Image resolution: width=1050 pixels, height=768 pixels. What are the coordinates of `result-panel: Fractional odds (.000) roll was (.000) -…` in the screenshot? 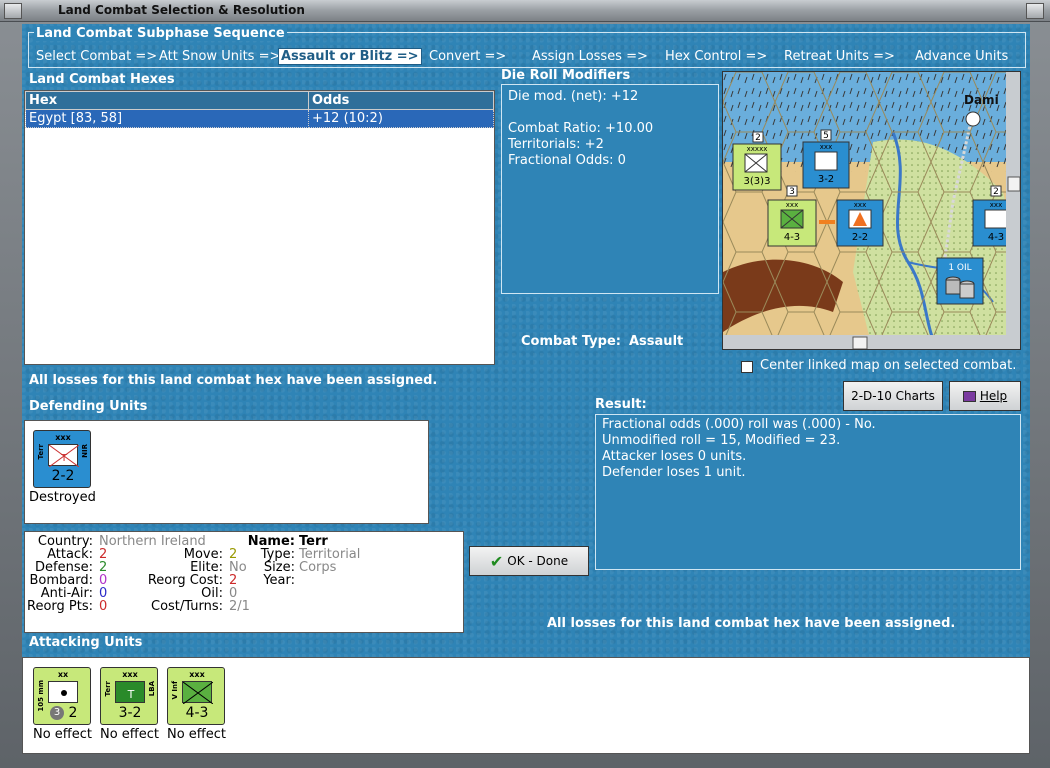 It's located at (808, 492).